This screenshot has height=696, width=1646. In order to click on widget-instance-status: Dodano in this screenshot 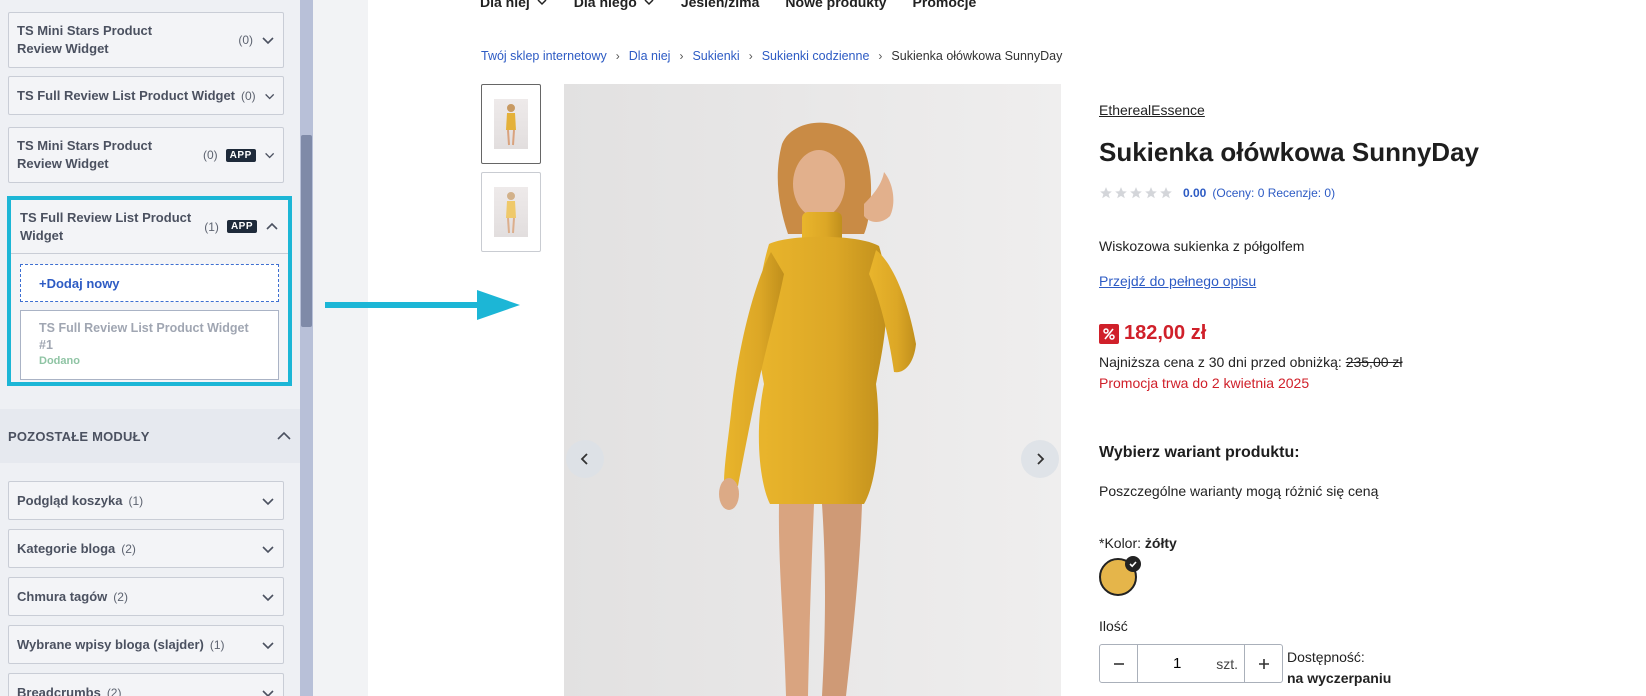, I will do `click(59, 361)`.